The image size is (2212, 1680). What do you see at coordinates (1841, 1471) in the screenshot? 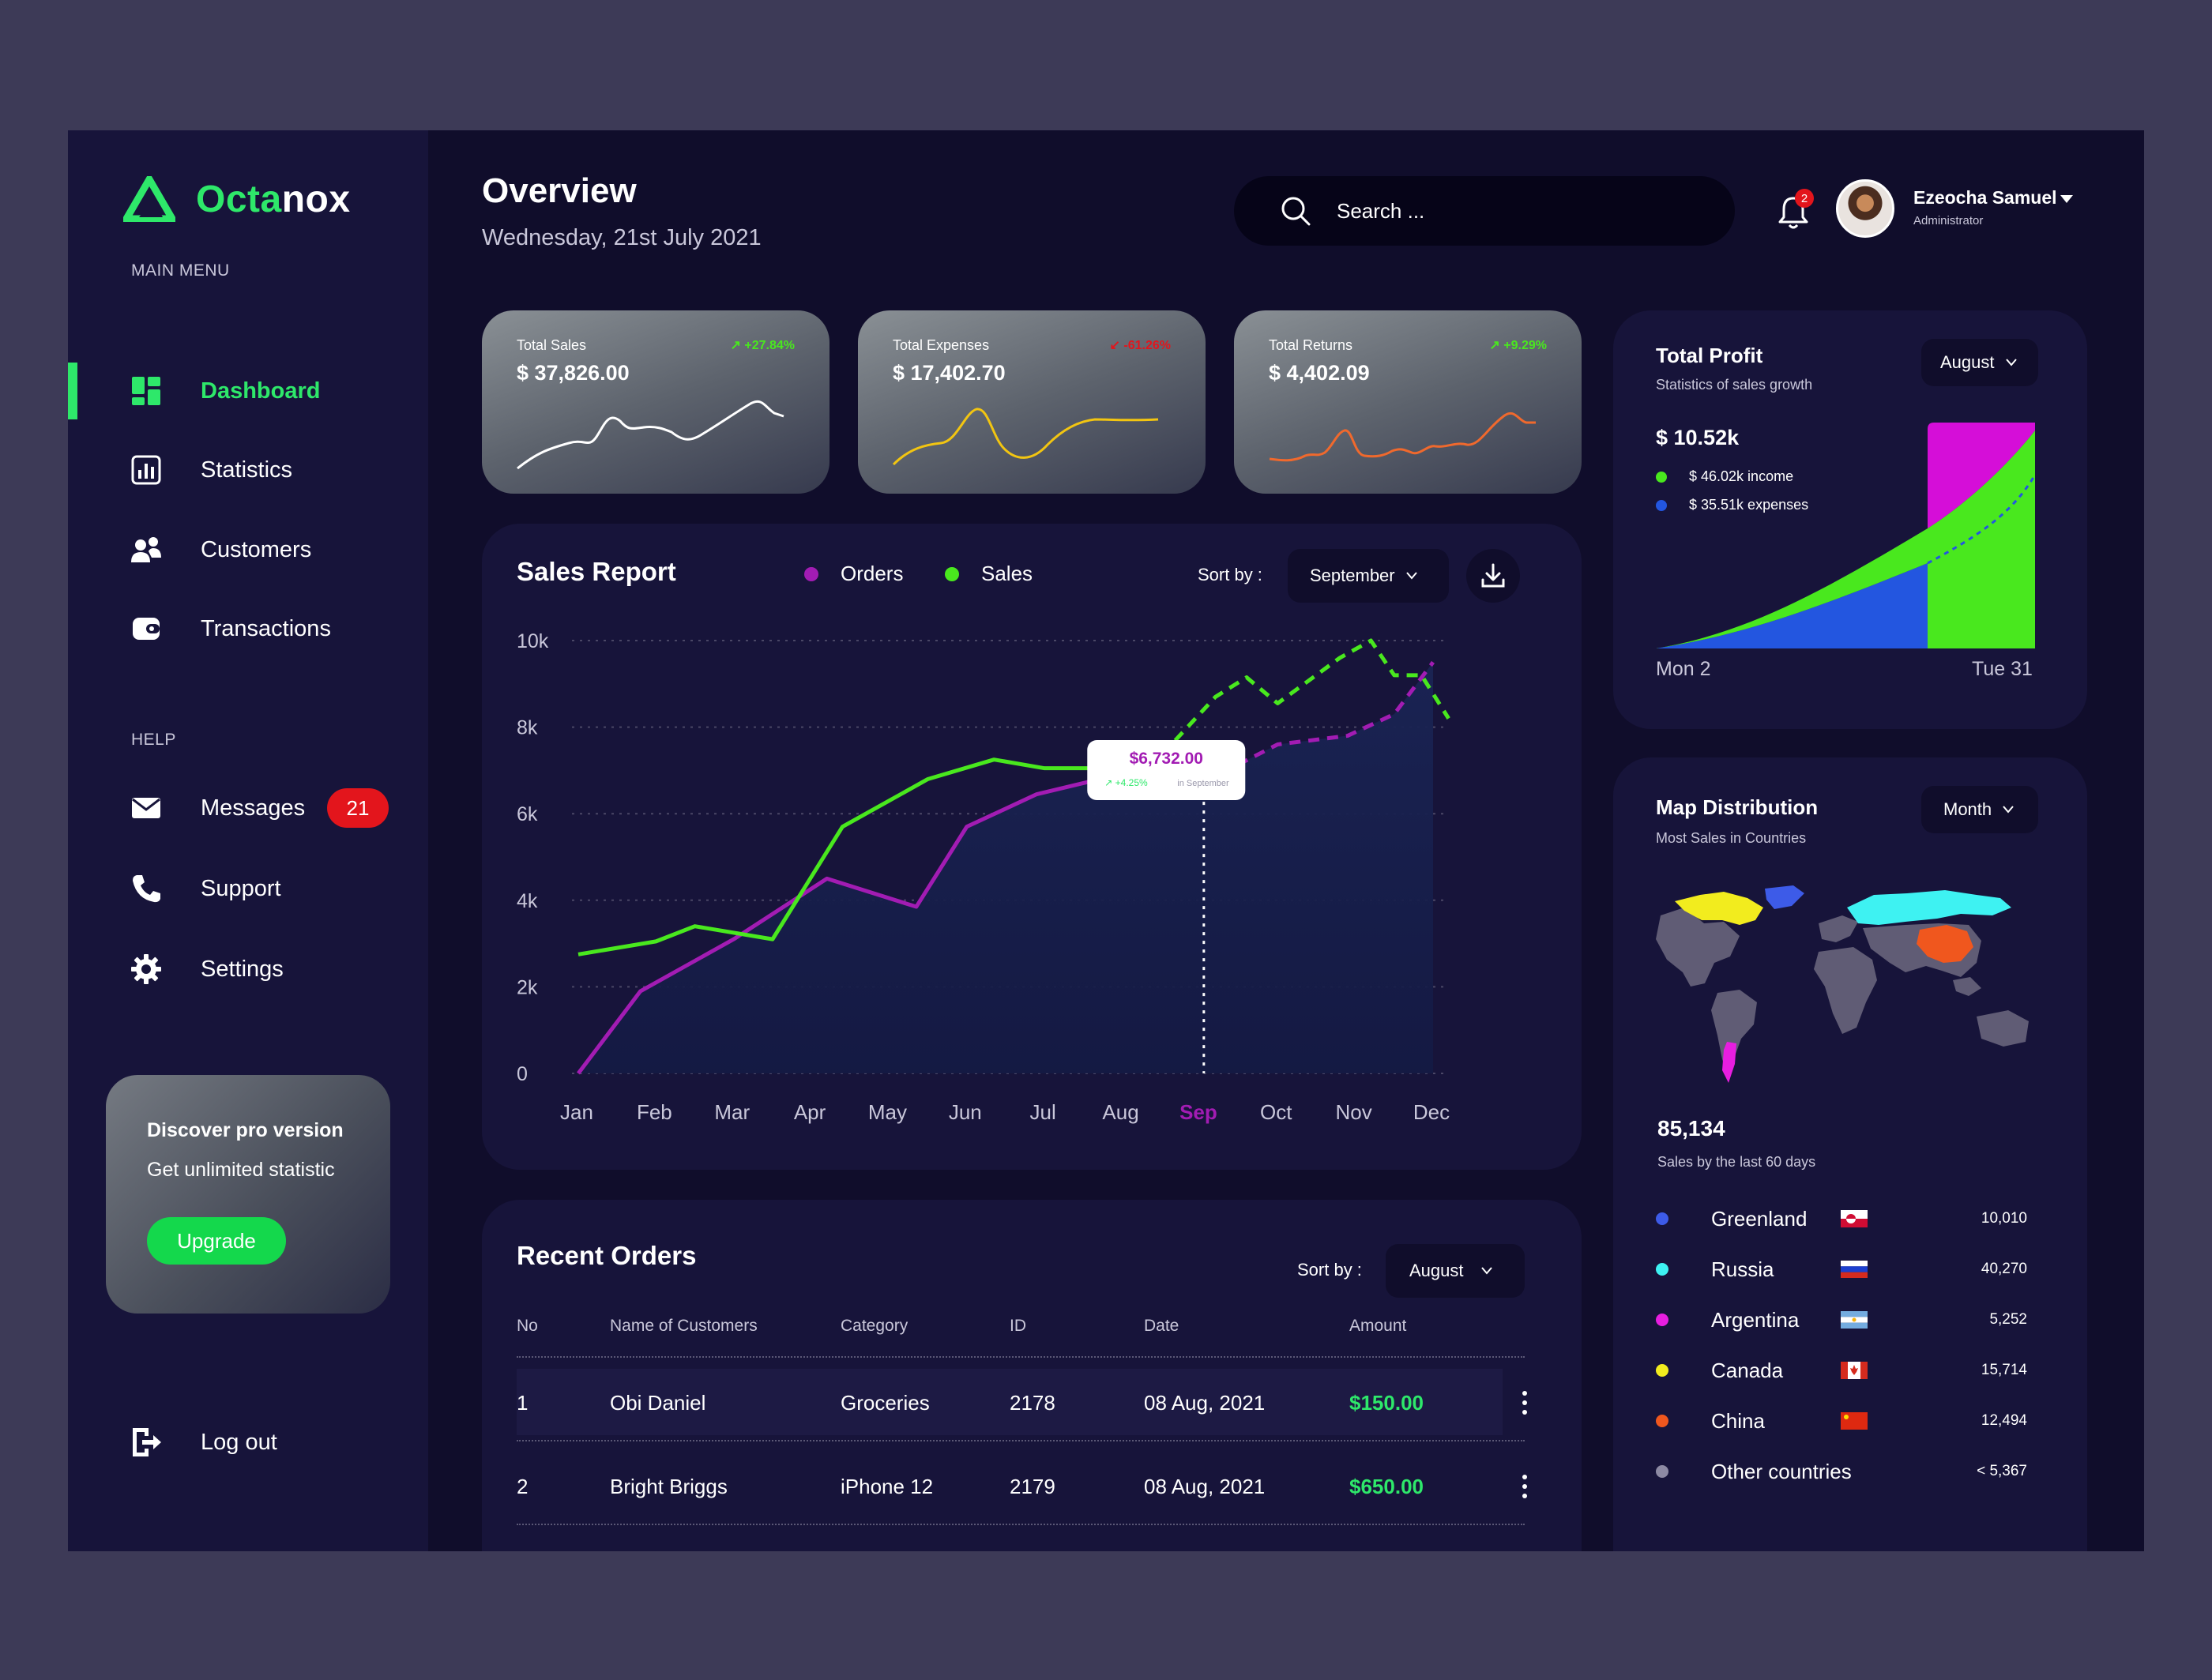
I see `country-row-other: Other countries < 5,367` at bounding box center [1841, 1471].